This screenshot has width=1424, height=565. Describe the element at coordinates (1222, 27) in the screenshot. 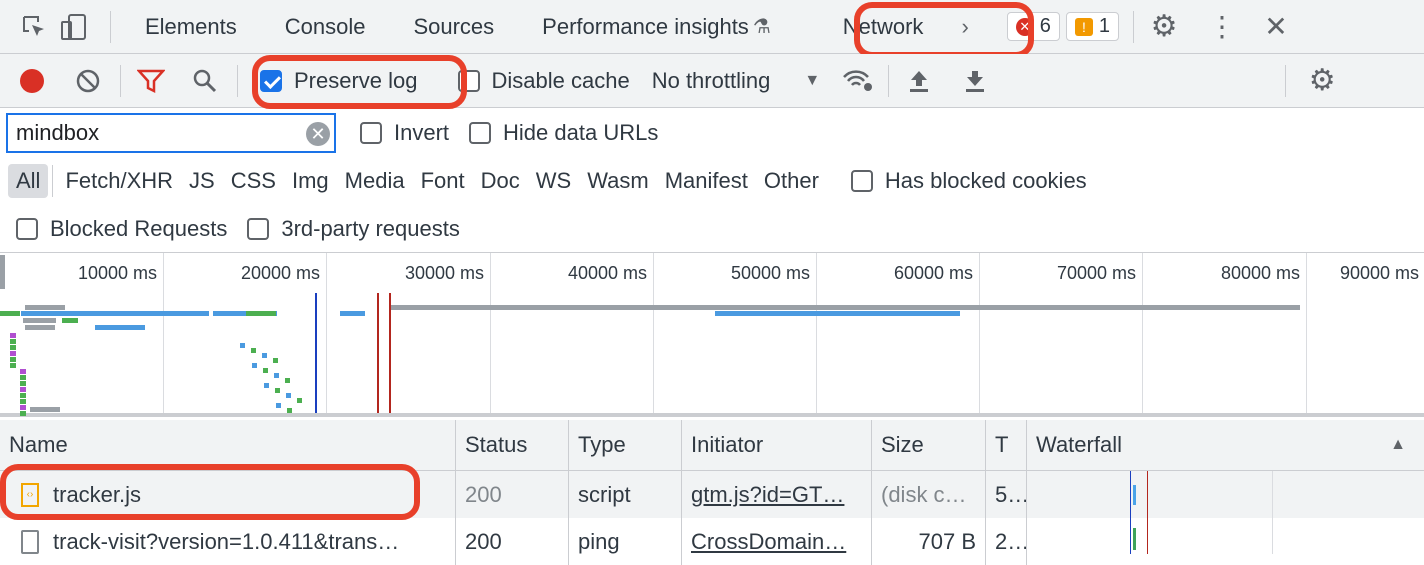

I see `more-options-icon: ⋮` at that location.